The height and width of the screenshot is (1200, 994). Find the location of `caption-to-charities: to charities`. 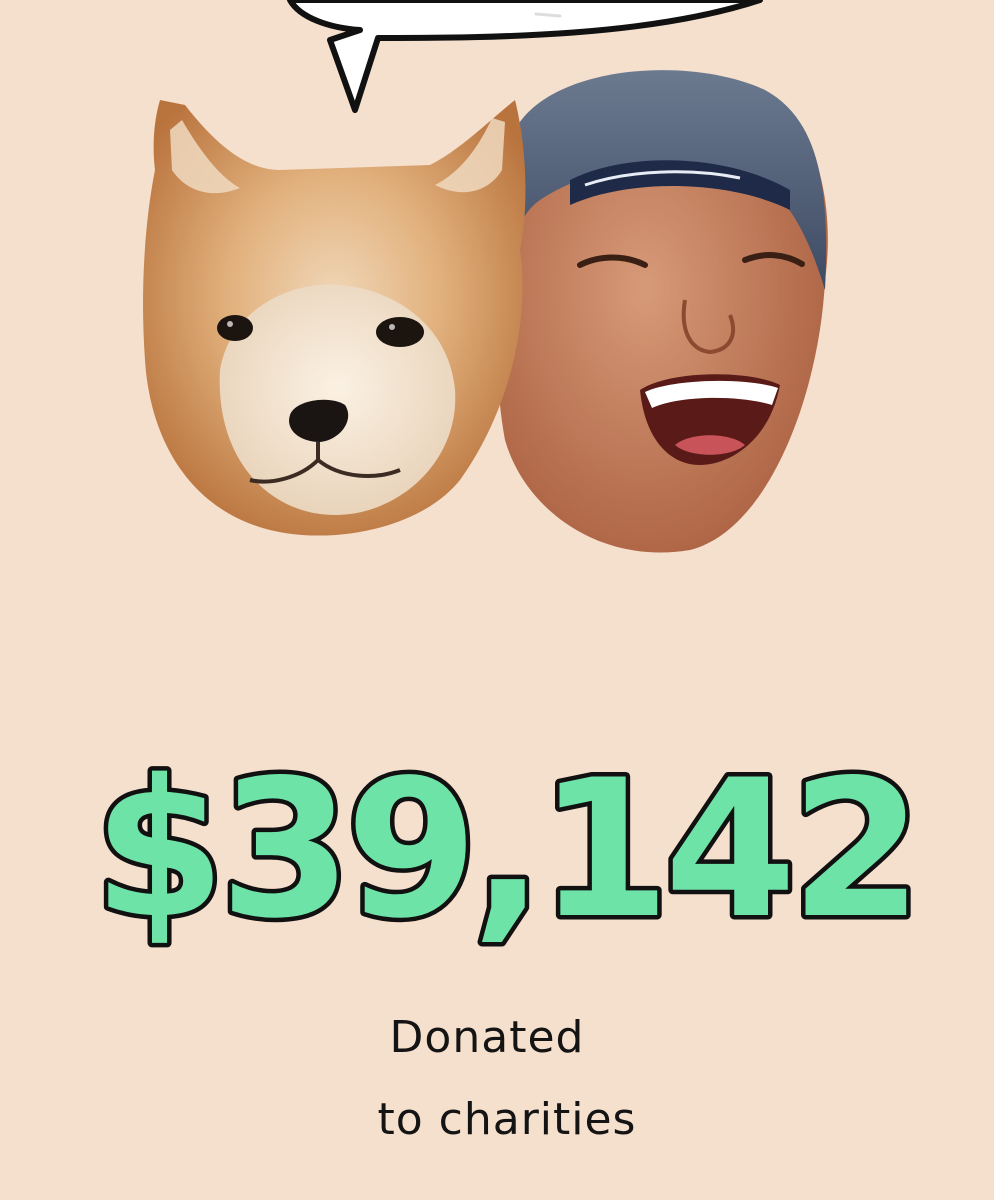

caption-to-charities: to charities is located at coordinates (507, 1119).